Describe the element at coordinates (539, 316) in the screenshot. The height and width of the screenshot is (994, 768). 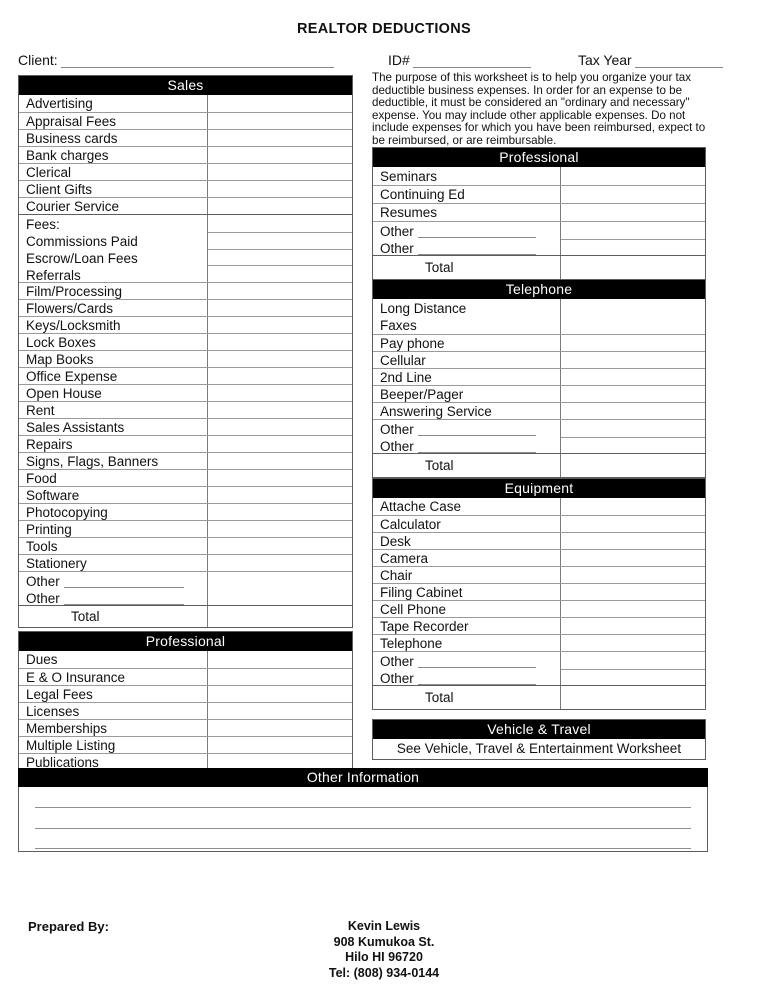
I see `telephone-pair-row: Long Distance Faxes` at that location.